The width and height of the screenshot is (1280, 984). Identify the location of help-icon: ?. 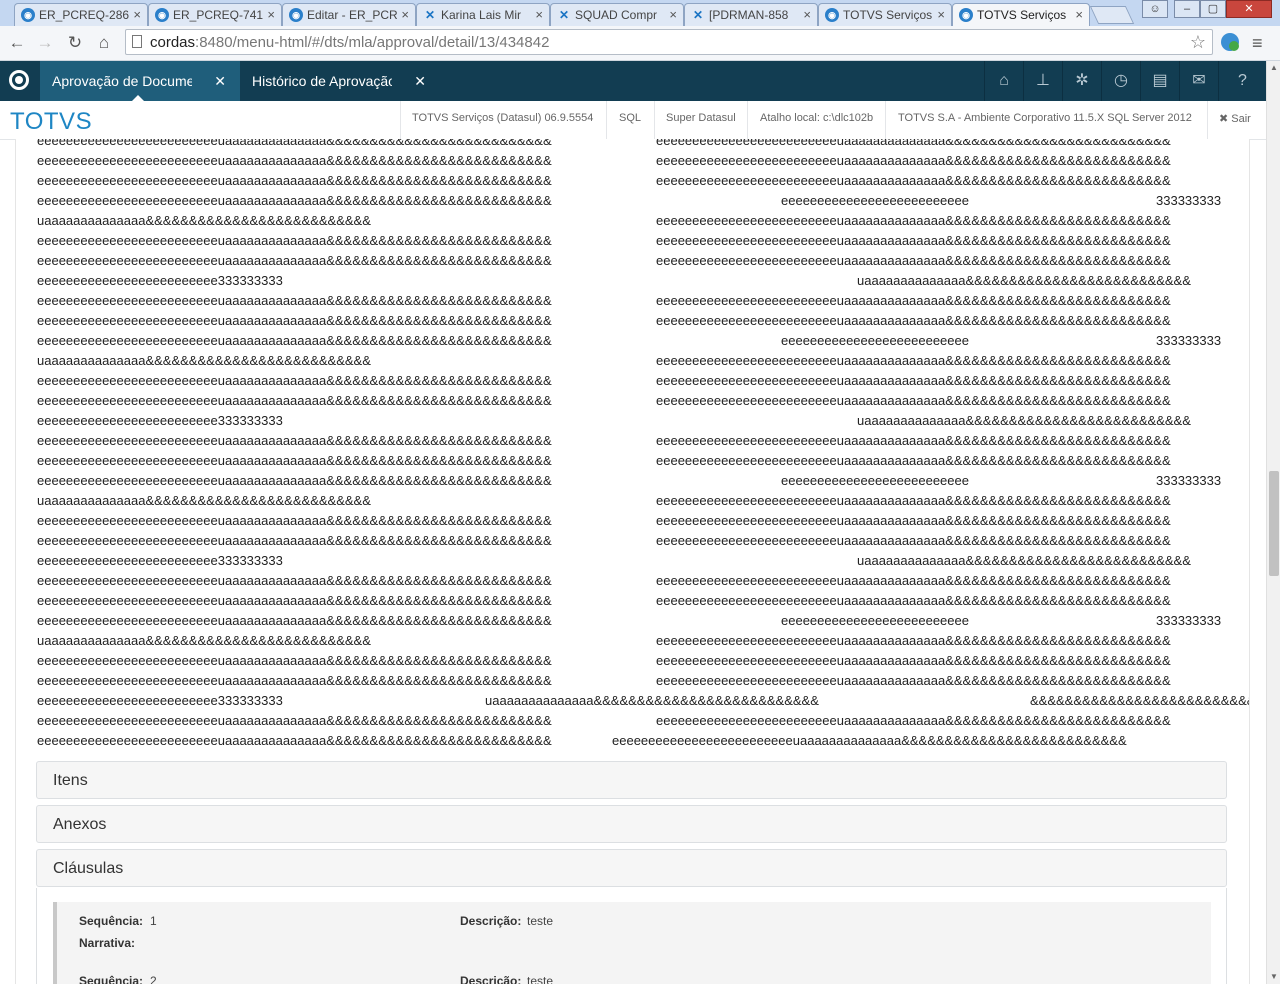
(1242, 81).